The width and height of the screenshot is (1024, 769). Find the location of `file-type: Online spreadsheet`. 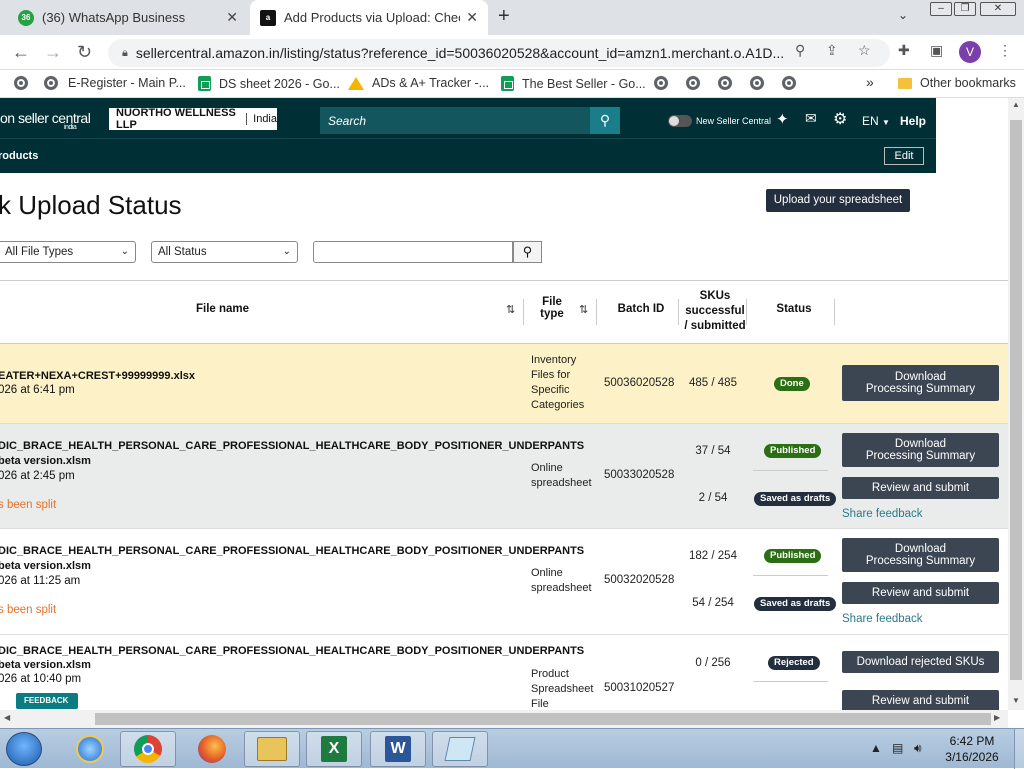

file-type: Online spreadsheet is located at coordinates (561, 580).